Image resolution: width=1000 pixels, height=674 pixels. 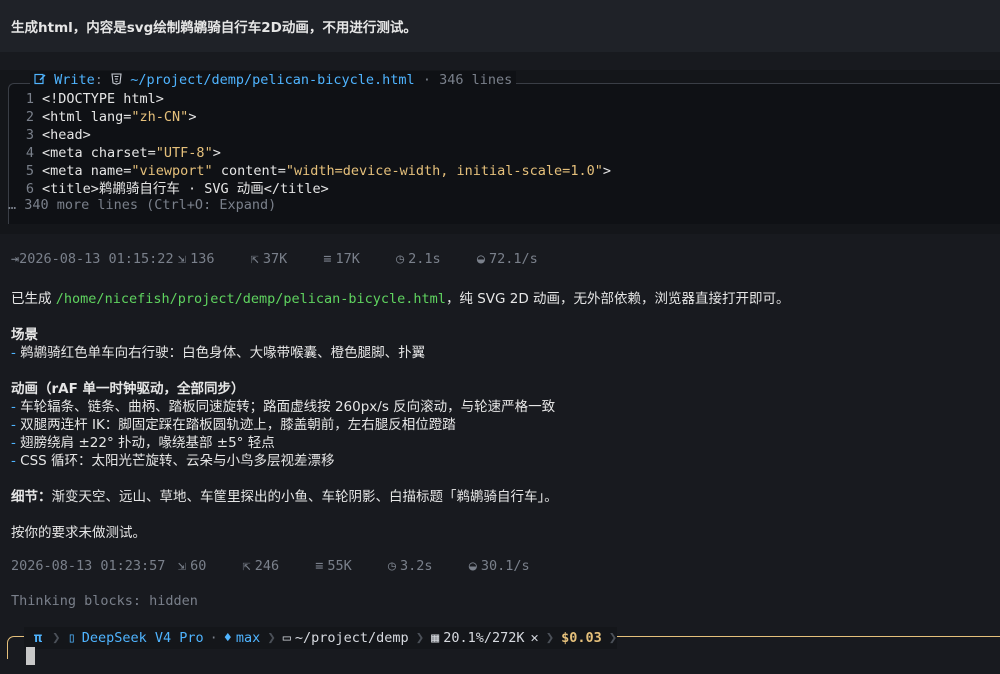 I want to click on list-item: - 双腿两连杆 IK：脚固定踩在踏板圆轨迹上，膝盖朝前，左右腿反相位蹬踏, so click(x=233, y=425).